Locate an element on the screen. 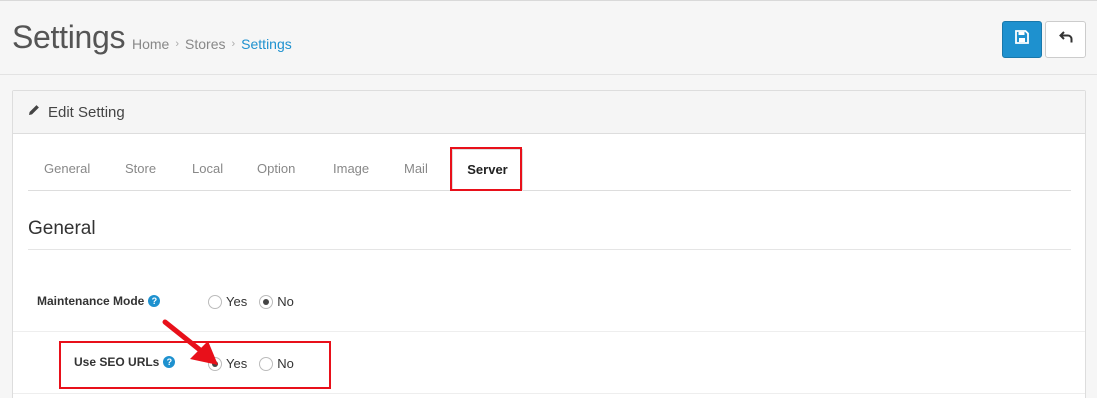 This screenshot has height=398, width=1097. maintenance-yes-label: Yes is located at coordinates (236, 301).